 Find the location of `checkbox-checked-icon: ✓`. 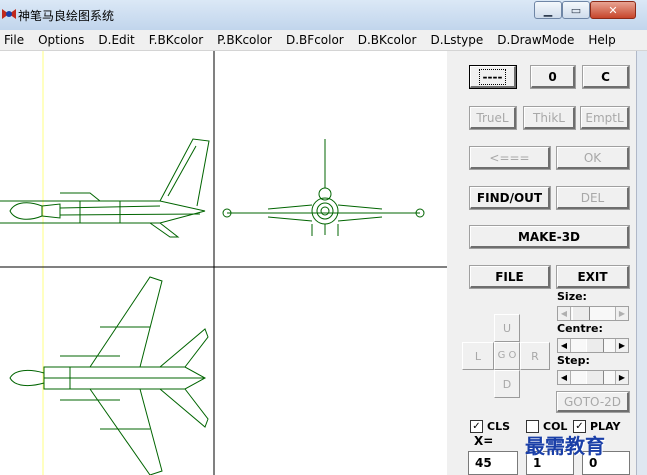

checkbox-checked-icon: ✓ is located at coordinates (476, 426).